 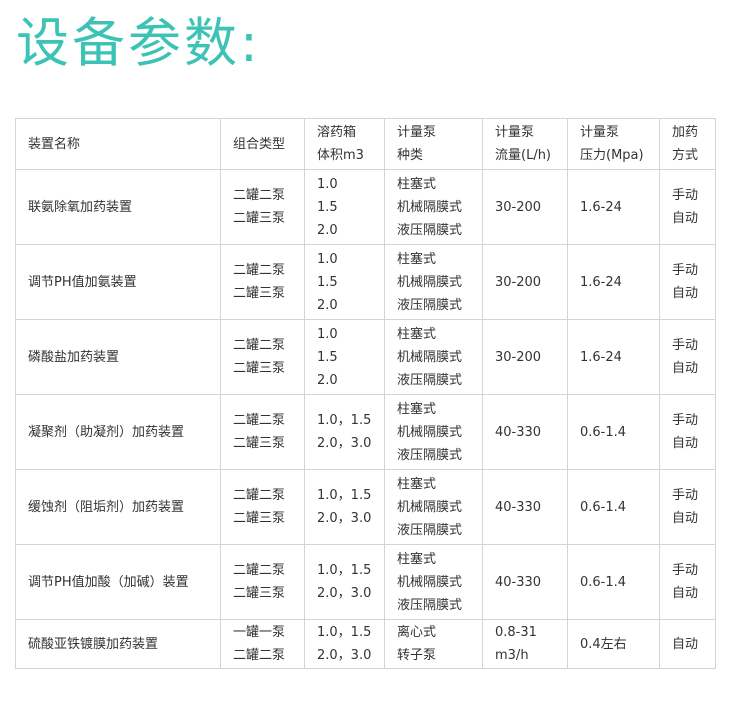 I want to click on header-text: 流量(L/h), so click(x=523, y=155).